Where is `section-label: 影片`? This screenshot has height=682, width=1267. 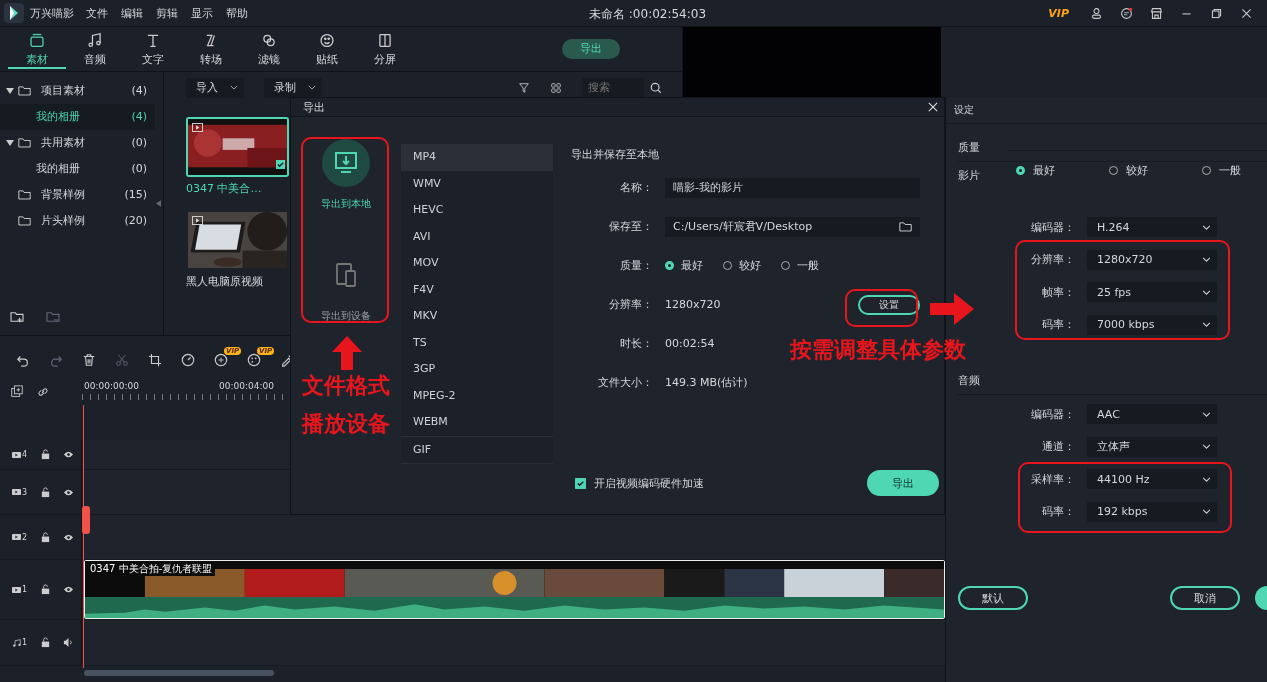
section-label: 影片 is located at coordinates (969, 175).